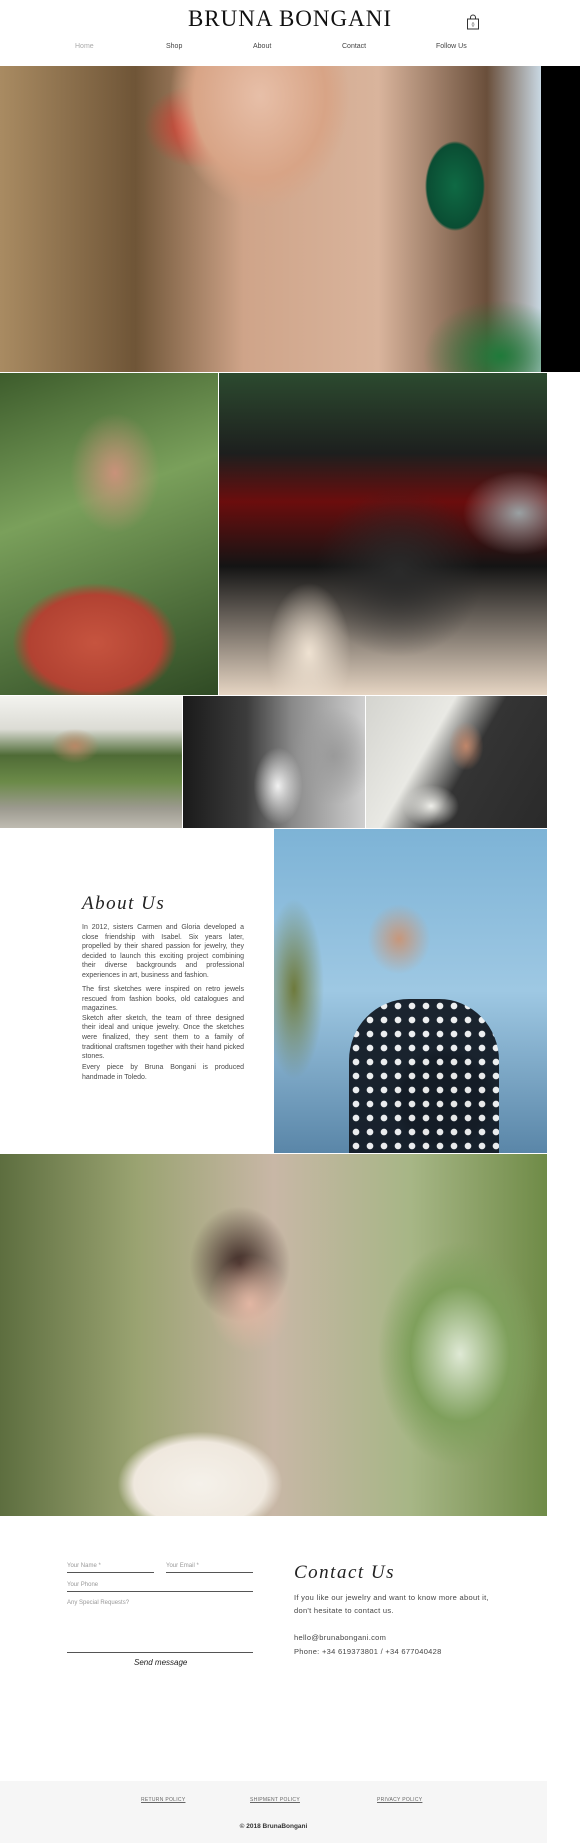 The width and height of the screenshot is (580, 1843). What do you see at coordinates (451, 46) in the screenshot?
I see `nav-follow-us: Follow Us` at bounding box center [451, 46].